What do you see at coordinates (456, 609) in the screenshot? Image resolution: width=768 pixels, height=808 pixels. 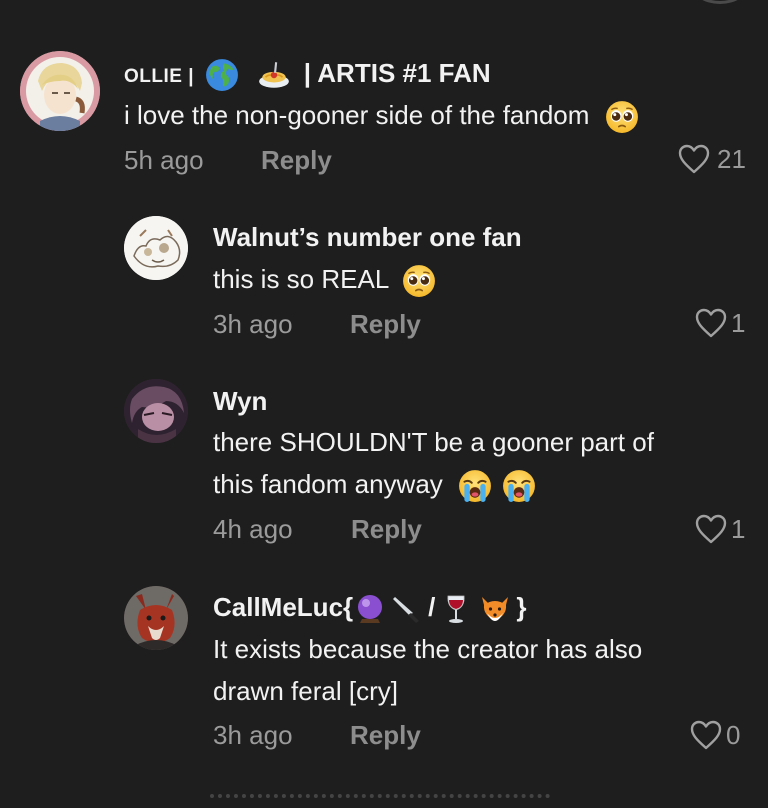 I see `wine-glass-emoji-icon` at bounding box center [456, 609].